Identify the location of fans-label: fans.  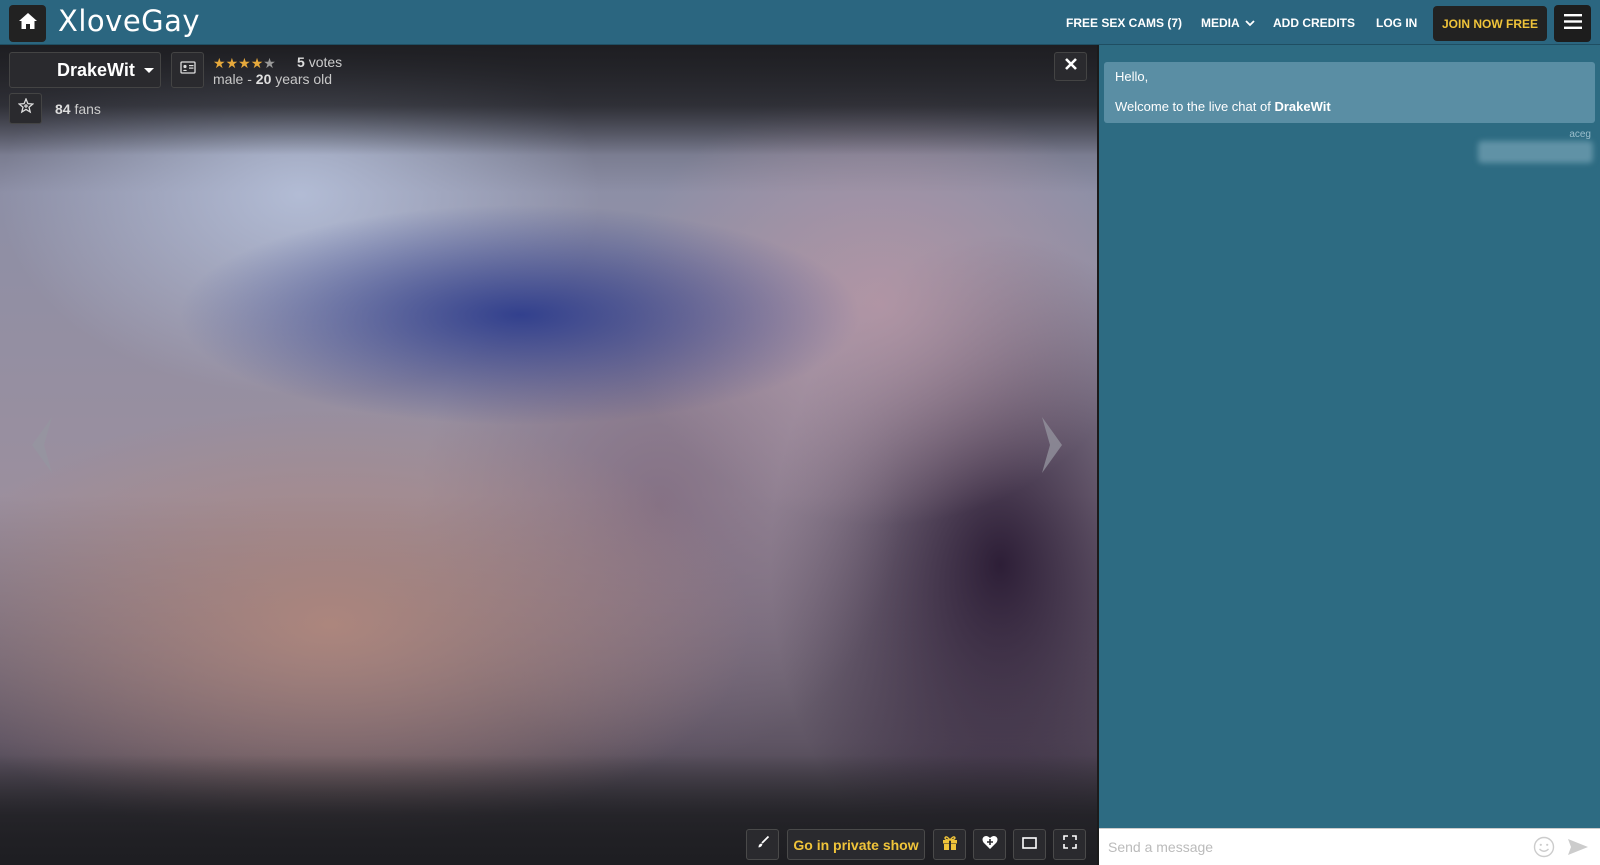
(87, 109).